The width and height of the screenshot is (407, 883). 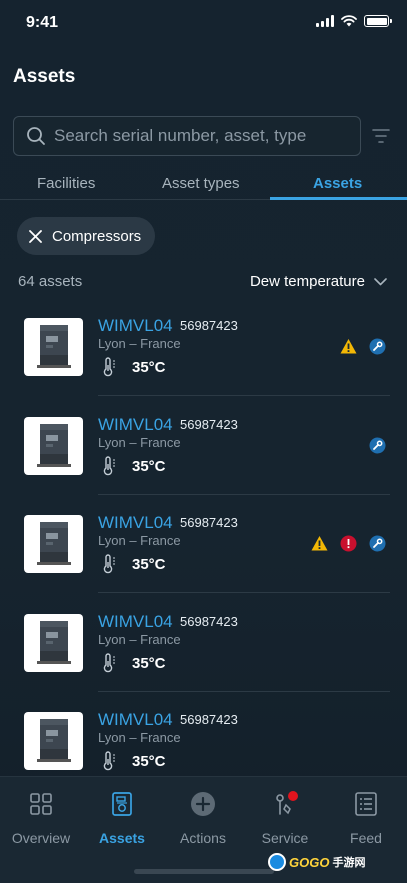 What do you see at coordinates (204, 871) in the screenshot?
I see `home-indicator` at bounding box center [204, 871].